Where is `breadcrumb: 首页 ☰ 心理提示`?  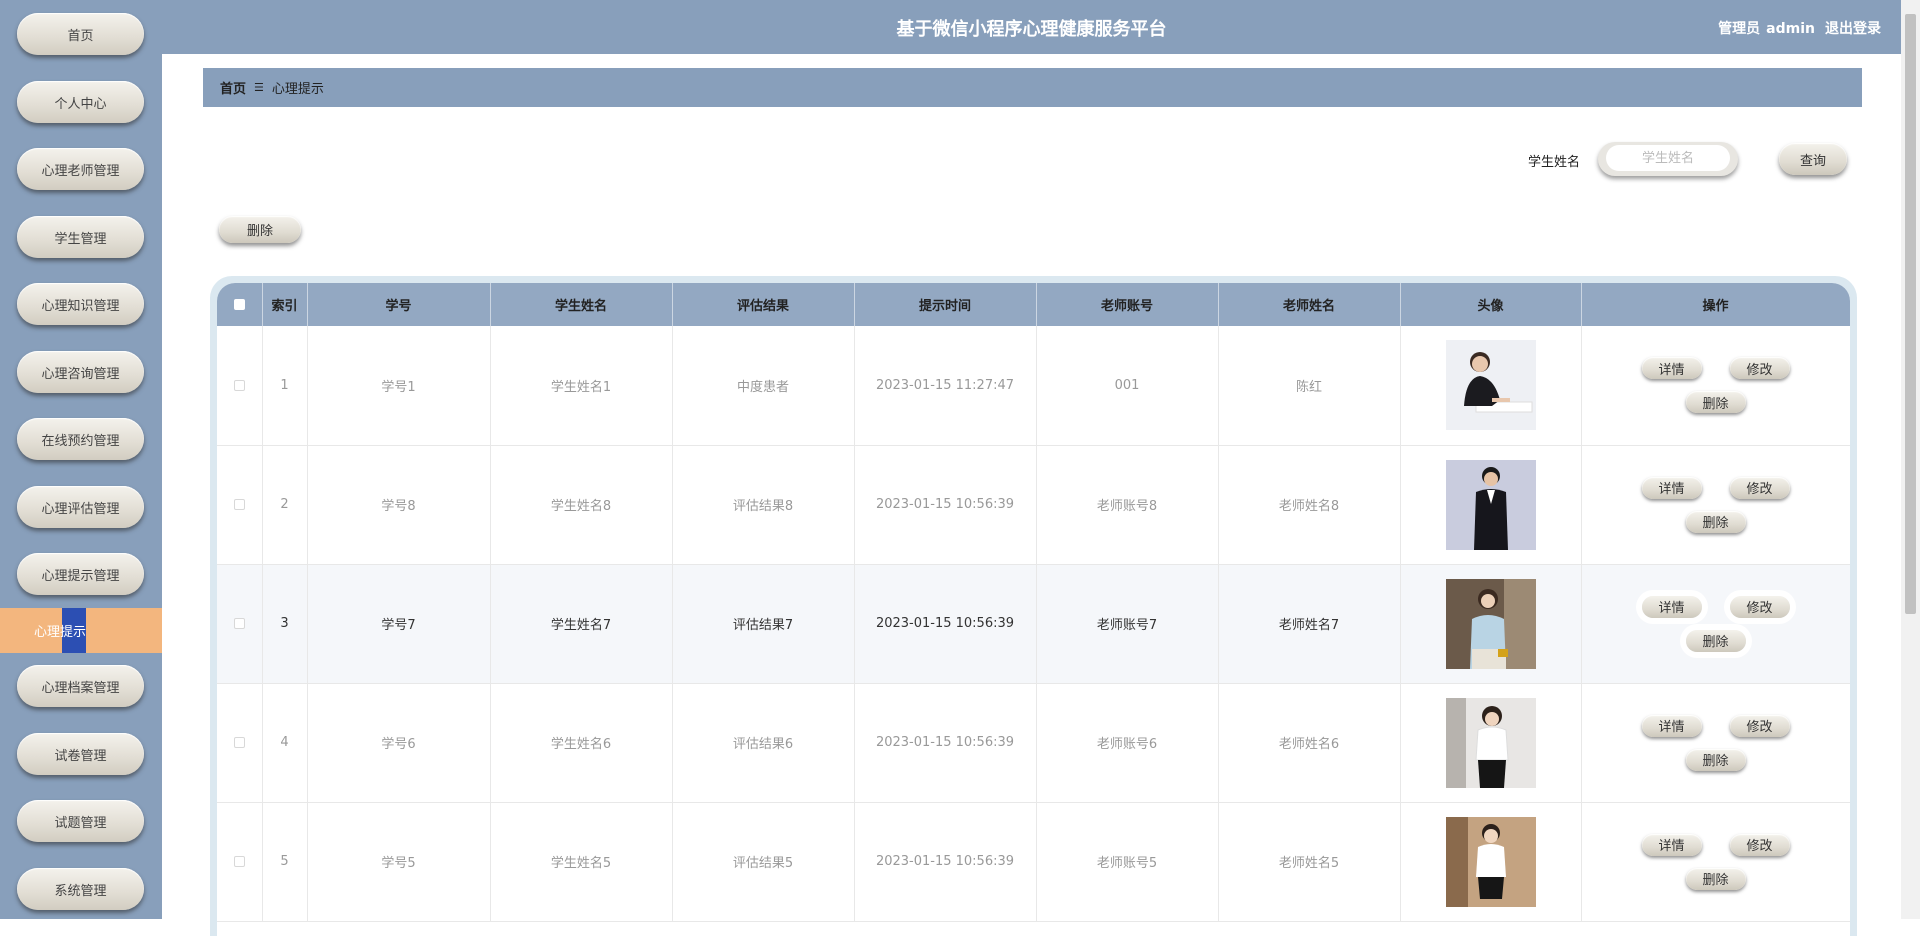
breadcrumb: 首页 ☰ 心理提示 is located at coordinates (1032, 87).